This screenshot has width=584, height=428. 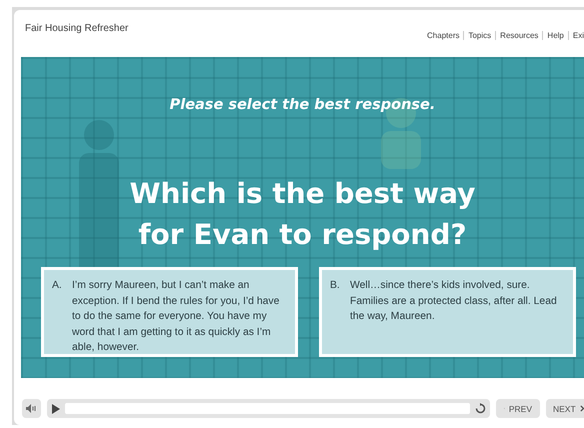 What do you see at coordinates (335, 286) in the screenshot?
I see `answer-letter: B.` at bounding box center [335, 286].